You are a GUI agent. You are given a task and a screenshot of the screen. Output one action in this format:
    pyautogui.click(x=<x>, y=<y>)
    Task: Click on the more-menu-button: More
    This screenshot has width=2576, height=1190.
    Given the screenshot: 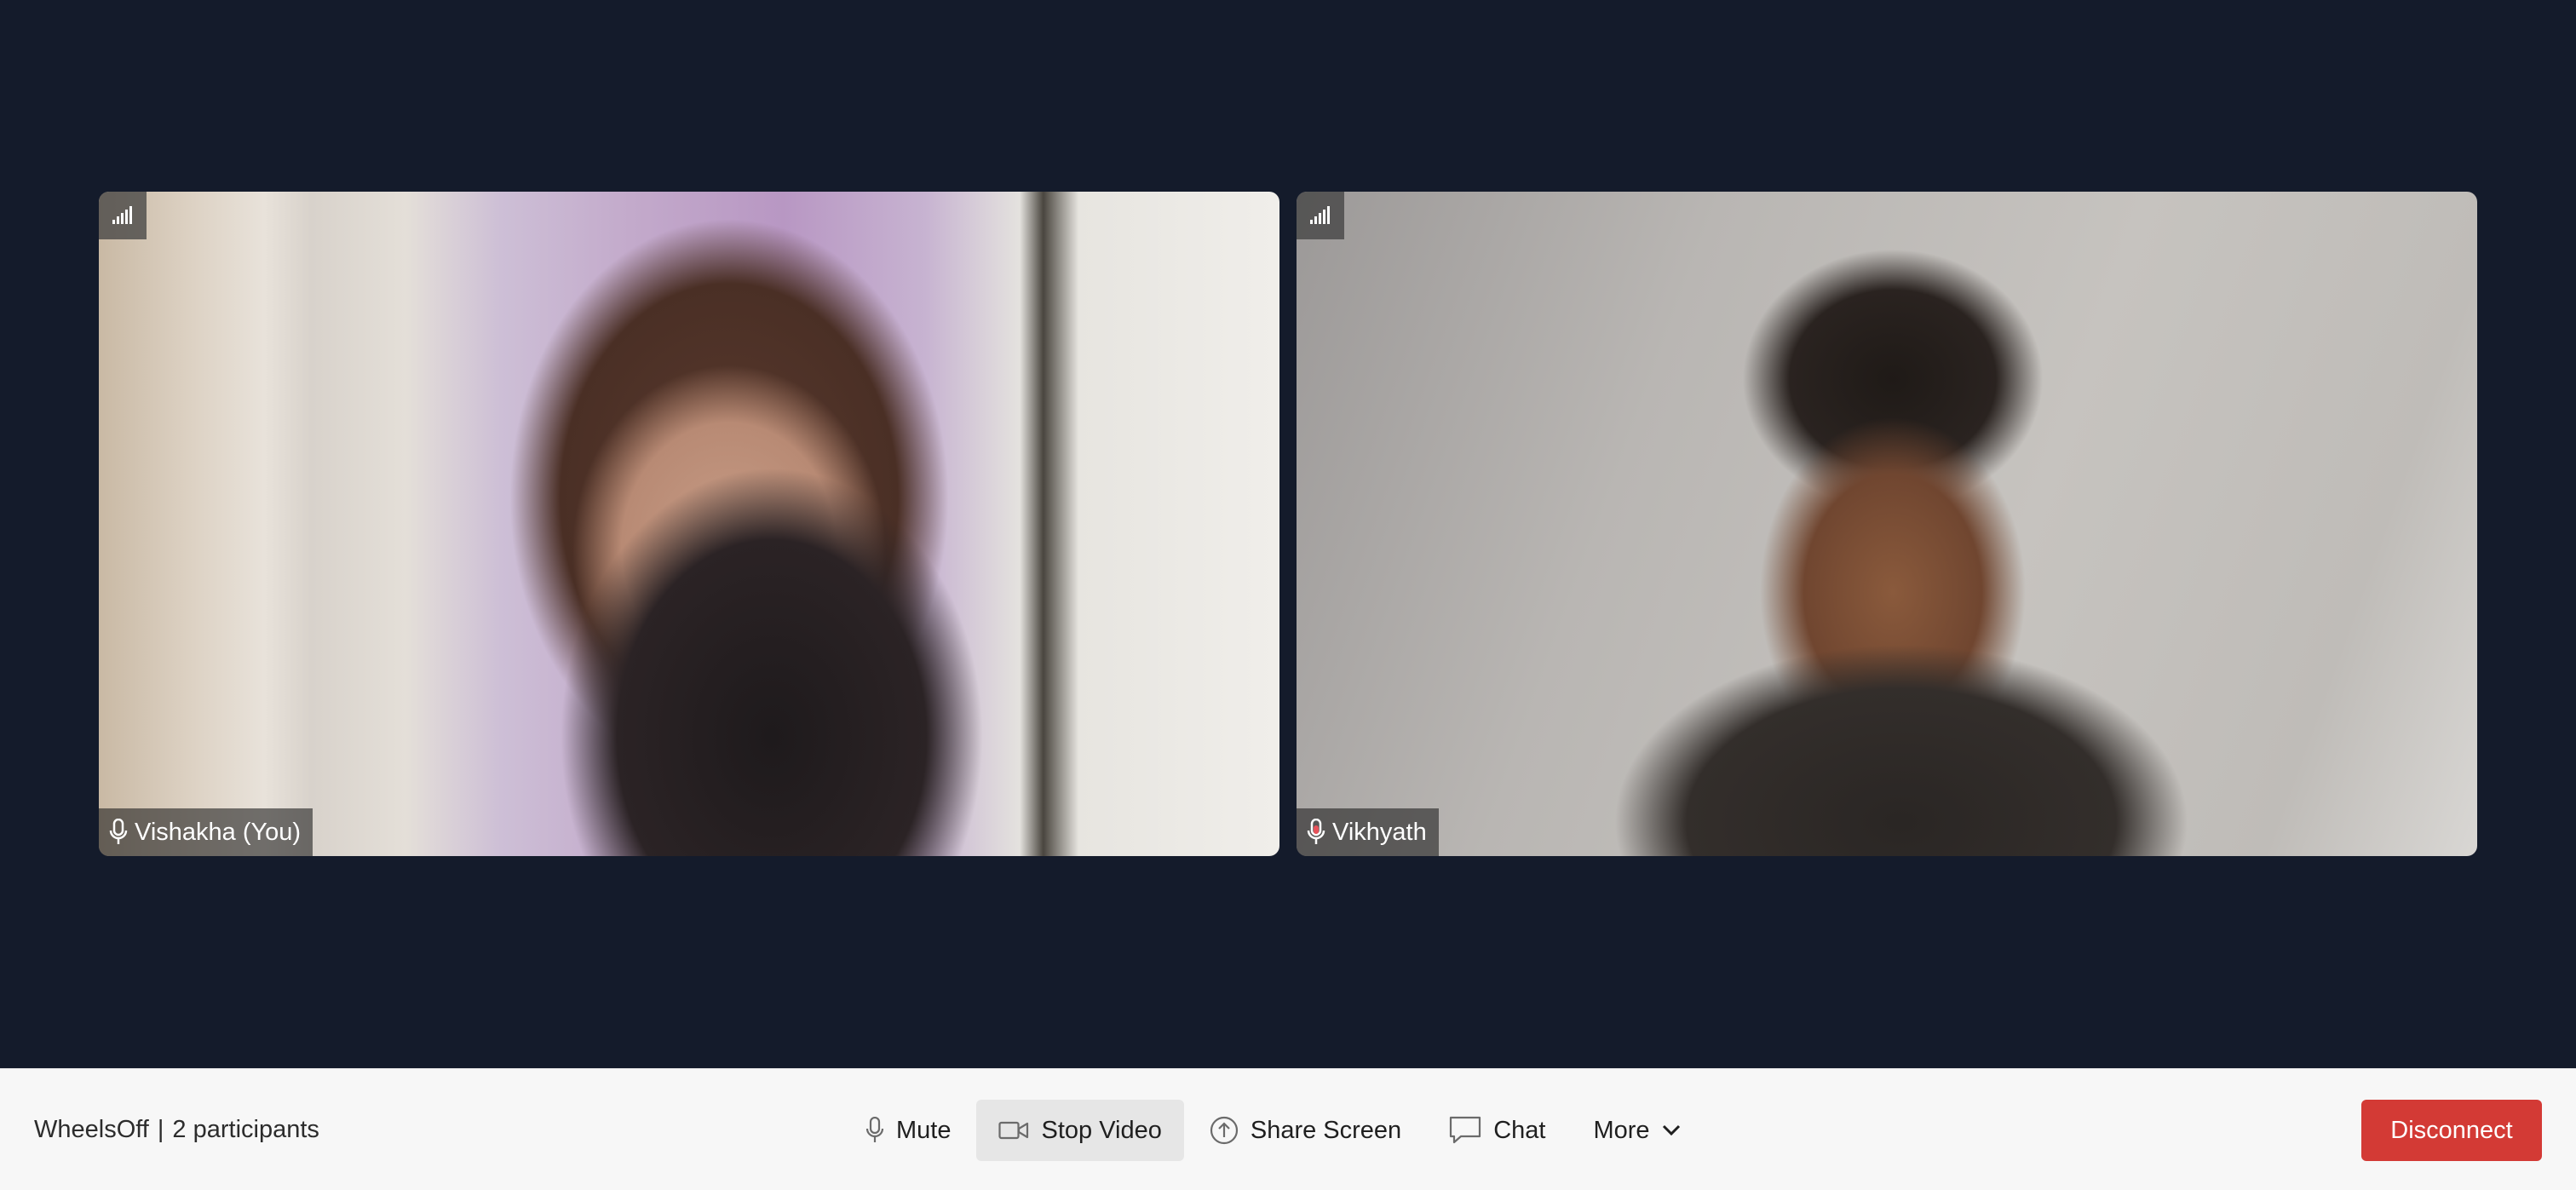 What is the action you would take?
    pyautogui.click(x=1636, y=1131)
    